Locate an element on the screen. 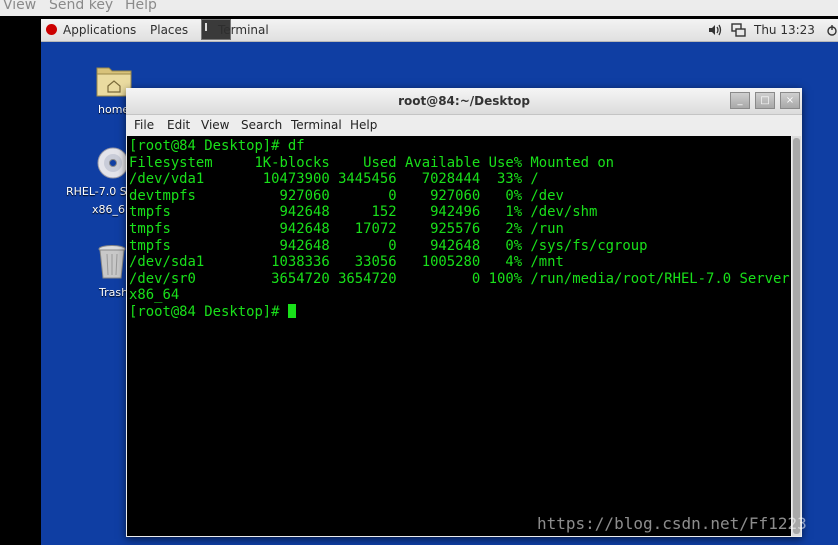  dvd-icon-label: RHEL-7.0 S is located at coordinates (96, 191).